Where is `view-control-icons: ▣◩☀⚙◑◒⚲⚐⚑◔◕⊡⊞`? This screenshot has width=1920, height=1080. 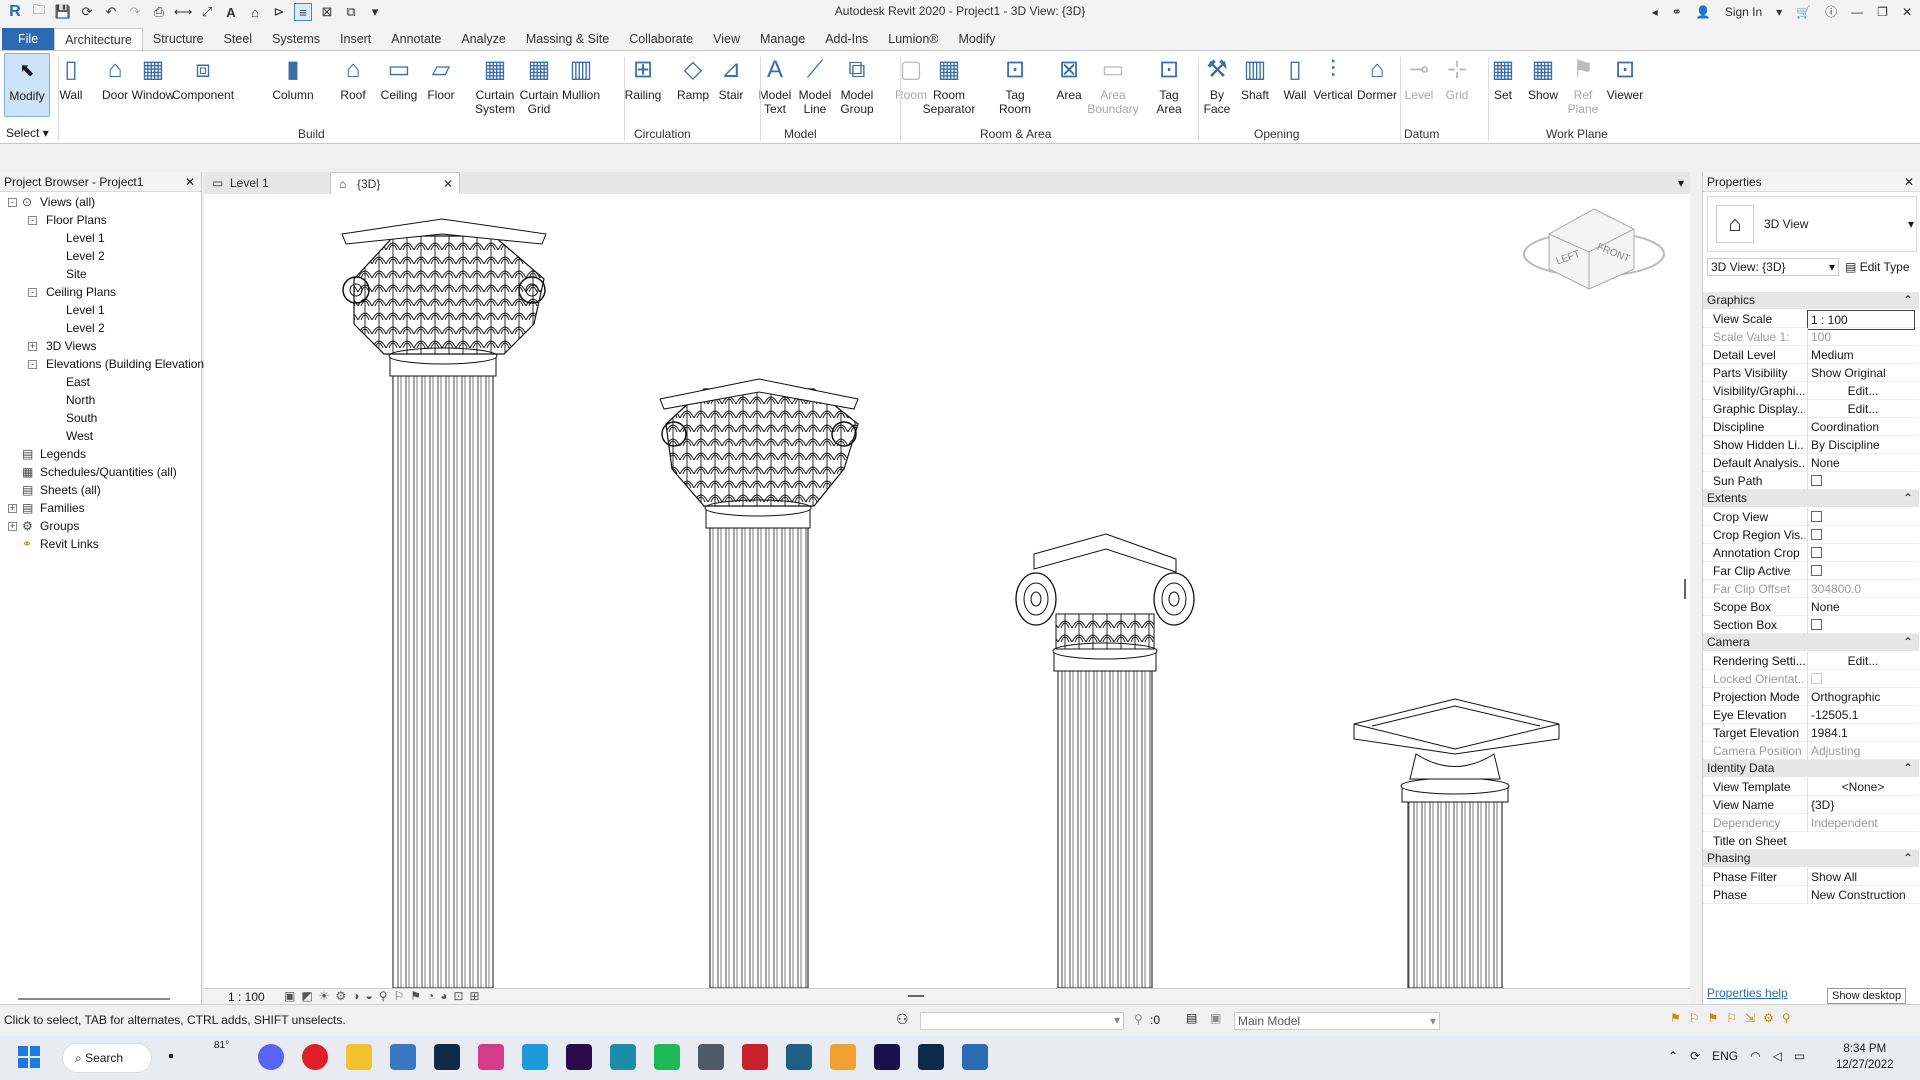
view-control-icons: ▣◩☀⚙◑◒⚲⚐⚑◔◕⊡⊞ is located at coordinates (385, 996).